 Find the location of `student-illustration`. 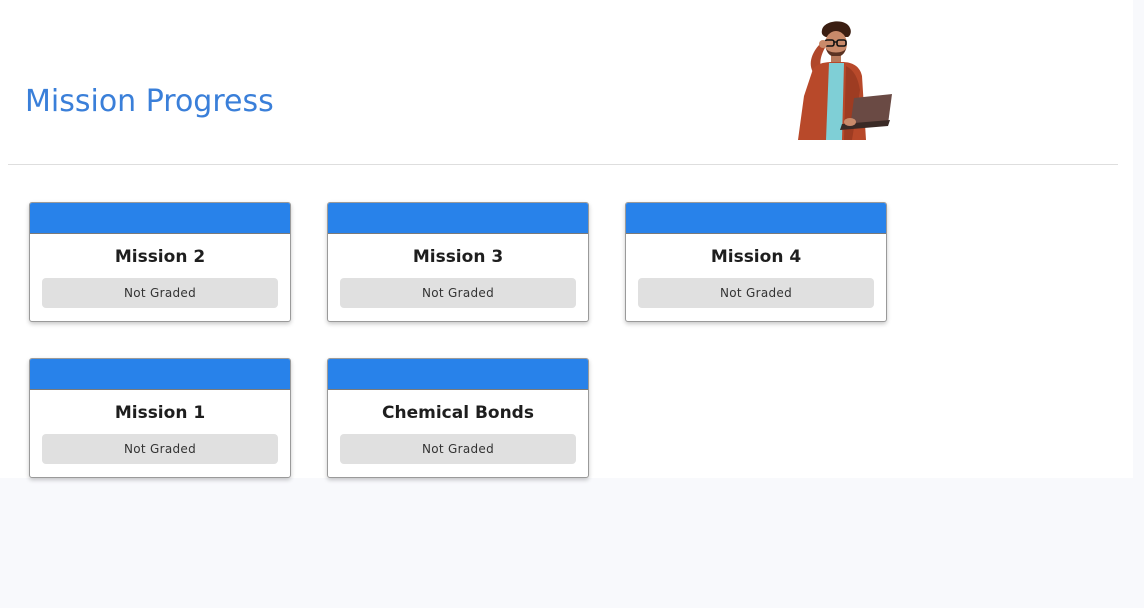

student-illustration is located at coordinates (845, 80).